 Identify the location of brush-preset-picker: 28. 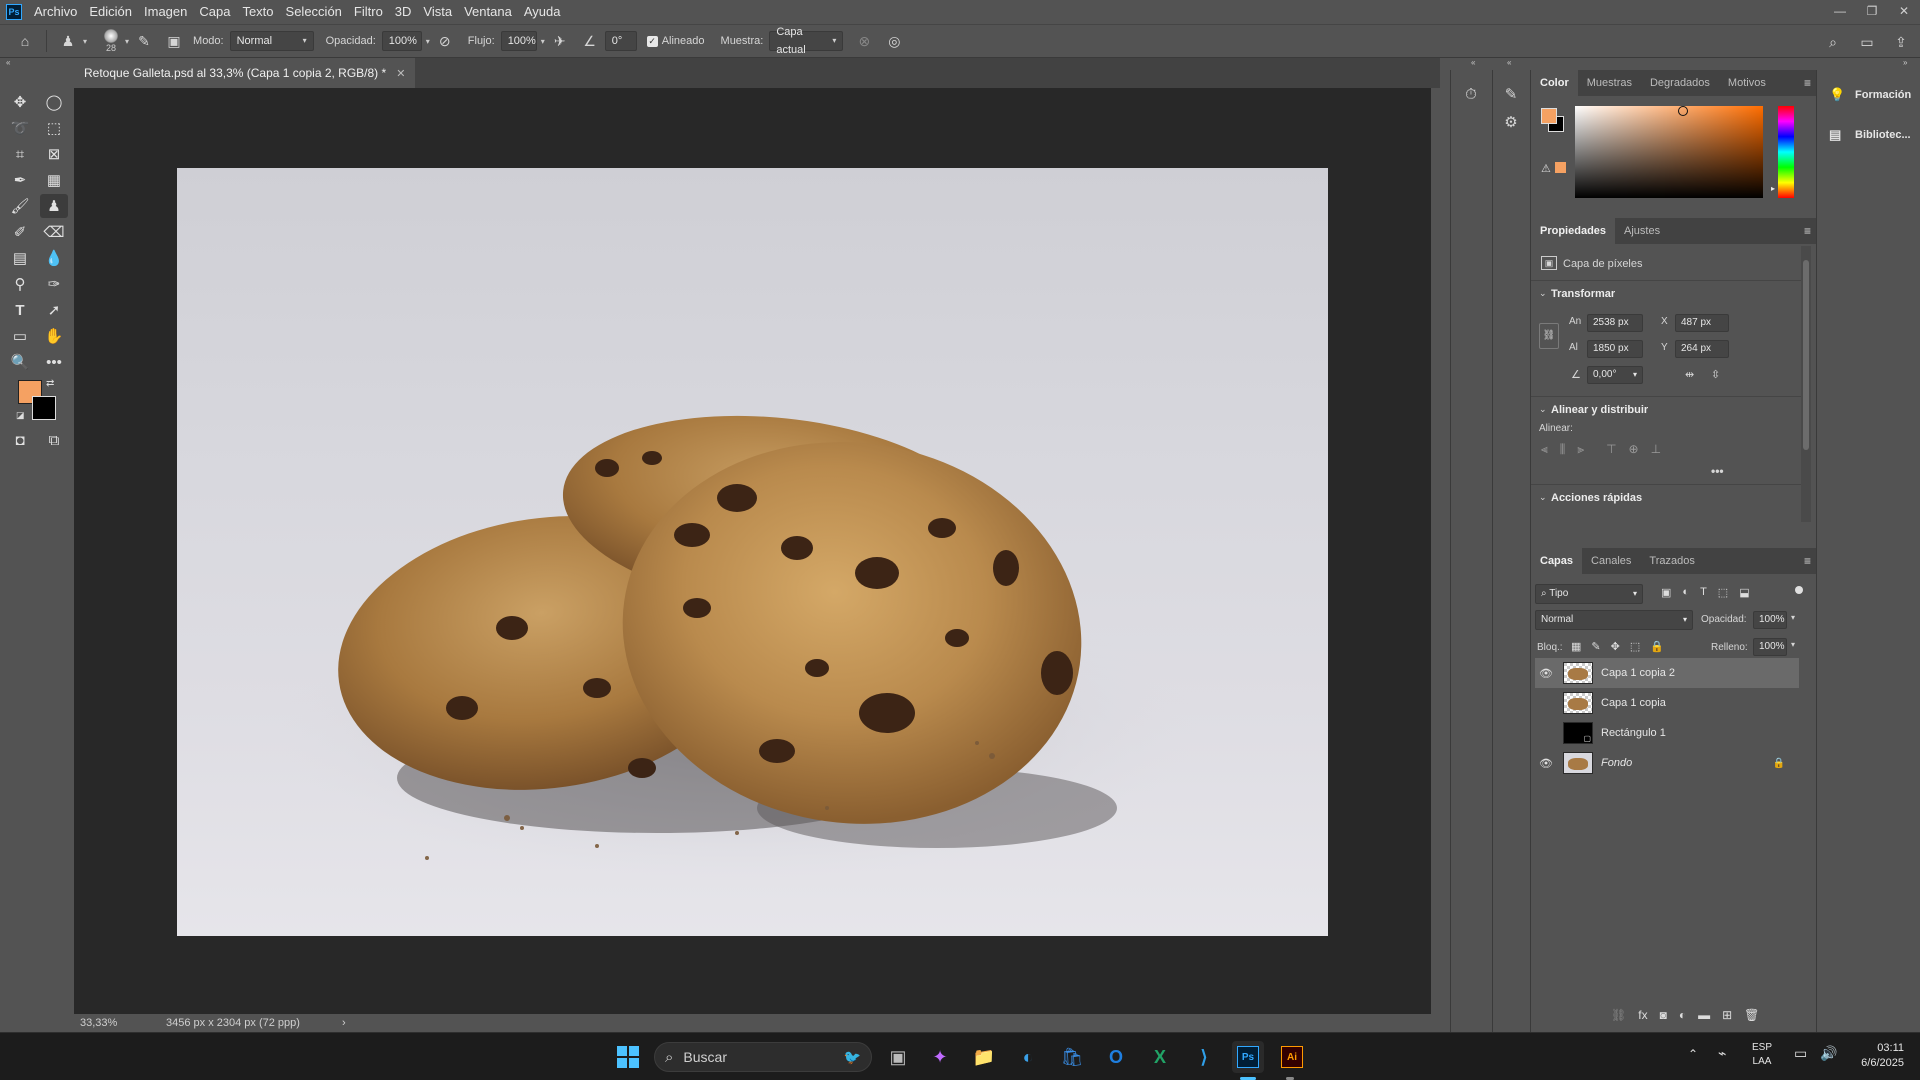
(111, 41).